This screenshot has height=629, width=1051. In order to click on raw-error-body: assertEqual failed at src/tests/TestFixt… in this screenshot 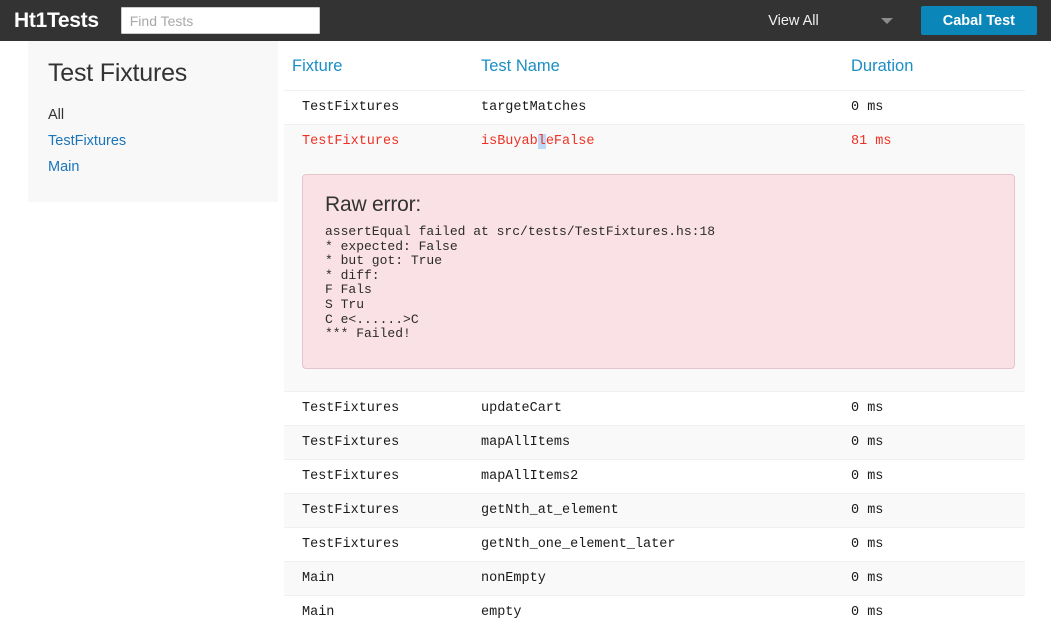, I will do `click(520, 283)`.